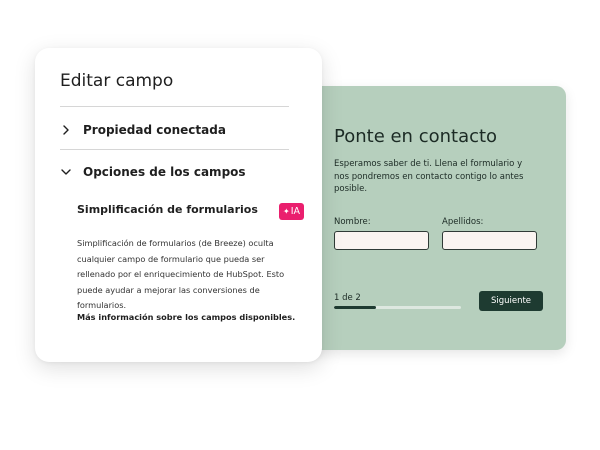 The image size is (600, 450). Describe the element at coordinates (352, 222) in the screenshot. I see `first-name-label: Nombre:` at that location.